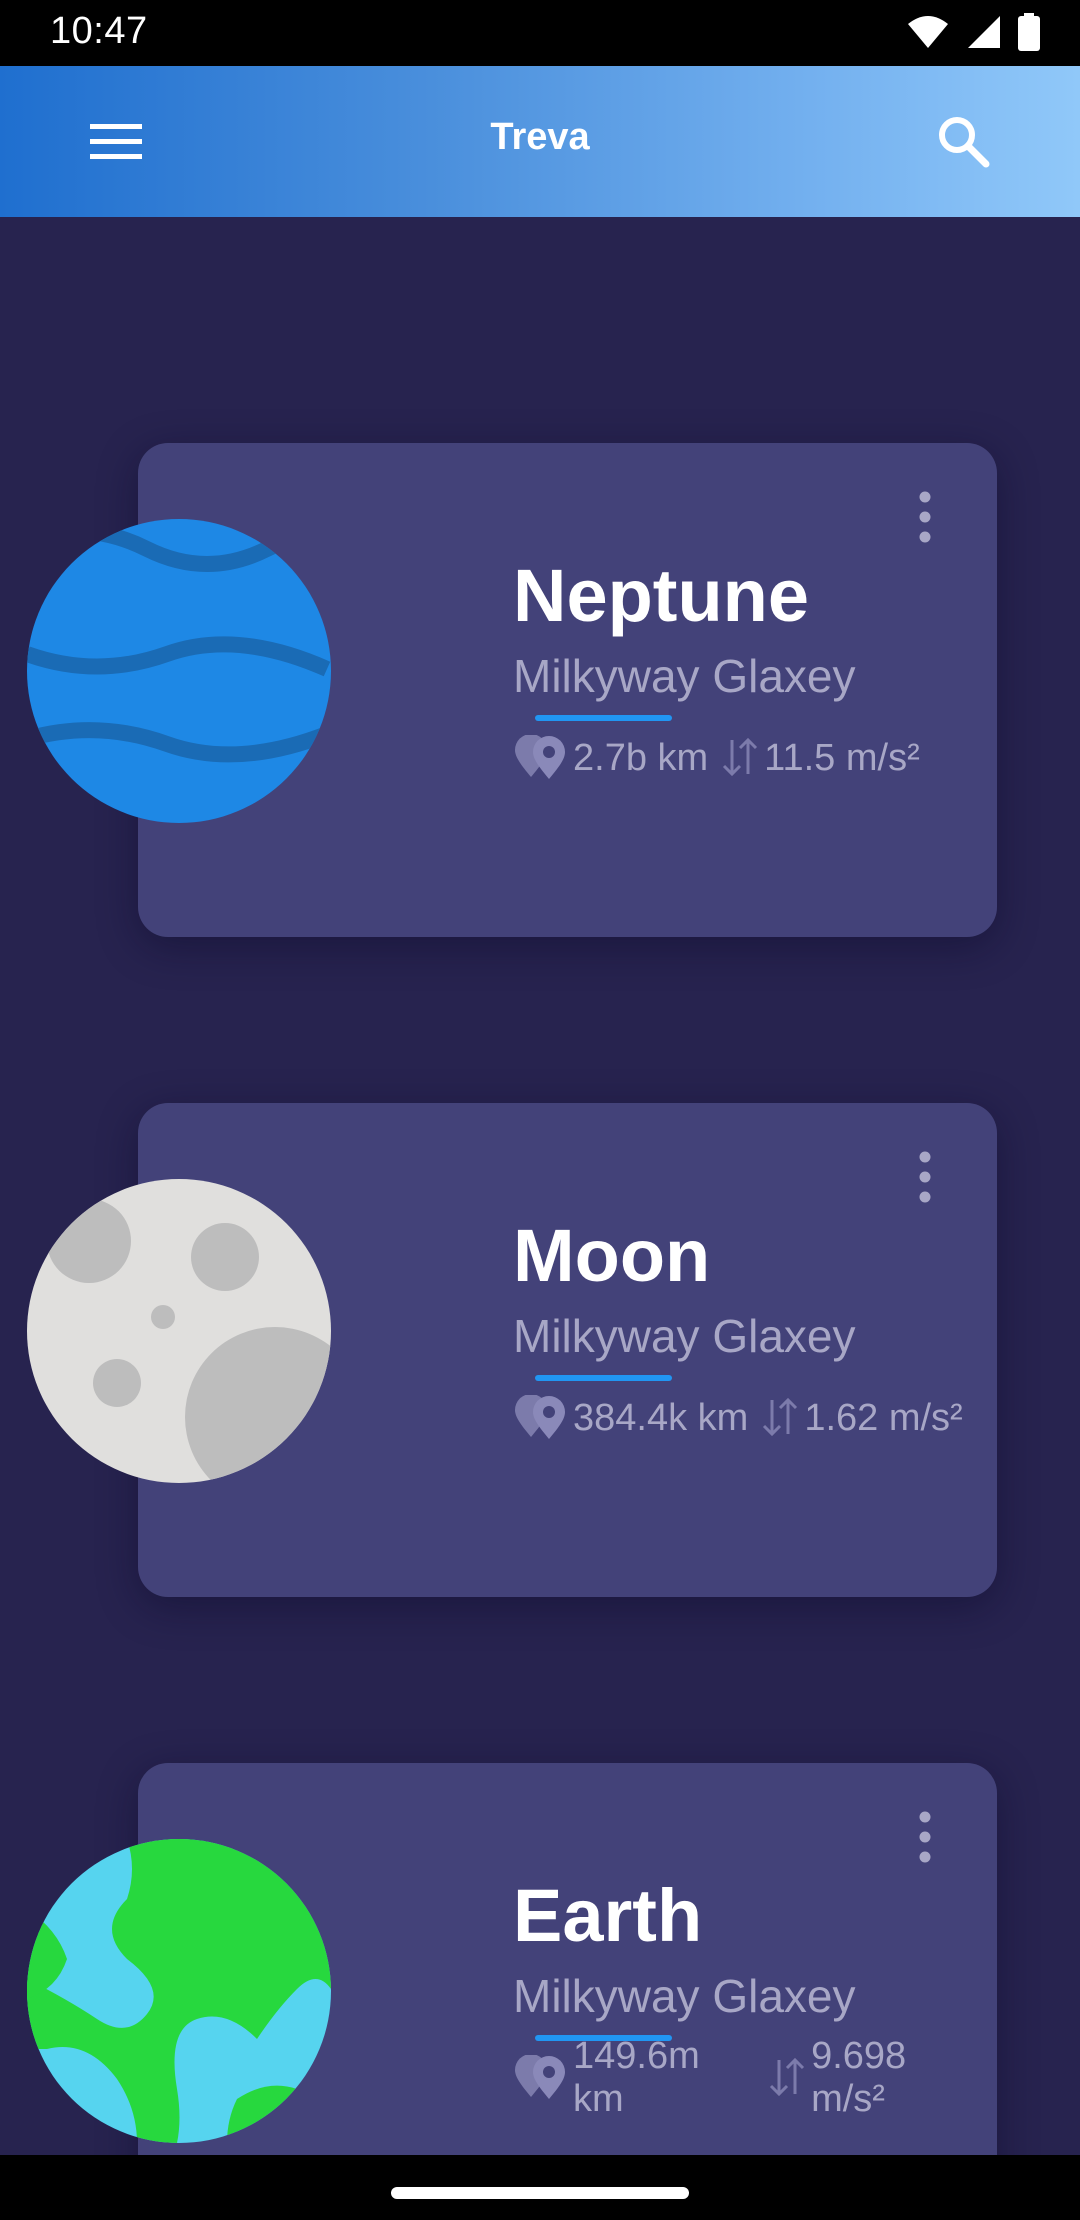 Image resolution: width=1080 pixels, height=2220 pixels. What do you see at coordinates (661, 1417) in the screenshot?
I see `planet-distance: 384.4k km` at bounding box center [661, 1417].